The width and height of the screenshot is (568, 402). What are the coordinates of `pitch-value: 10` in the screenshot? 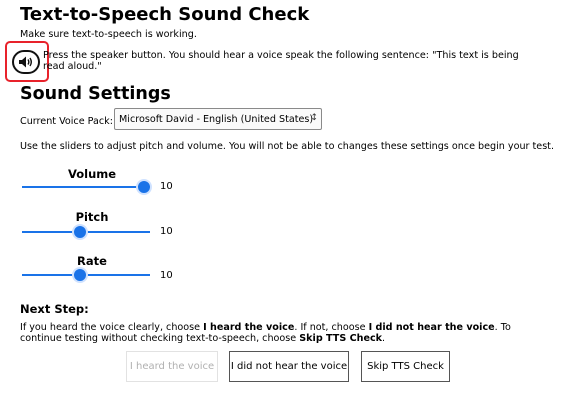 It's located at (166, 231).